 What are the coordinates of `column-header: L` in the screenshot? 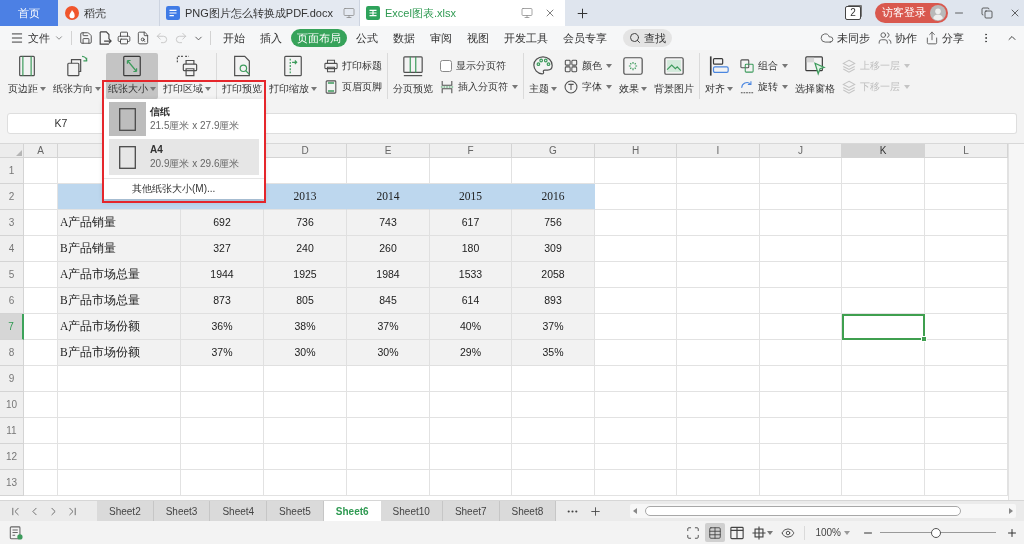 It's located at (966, 151).